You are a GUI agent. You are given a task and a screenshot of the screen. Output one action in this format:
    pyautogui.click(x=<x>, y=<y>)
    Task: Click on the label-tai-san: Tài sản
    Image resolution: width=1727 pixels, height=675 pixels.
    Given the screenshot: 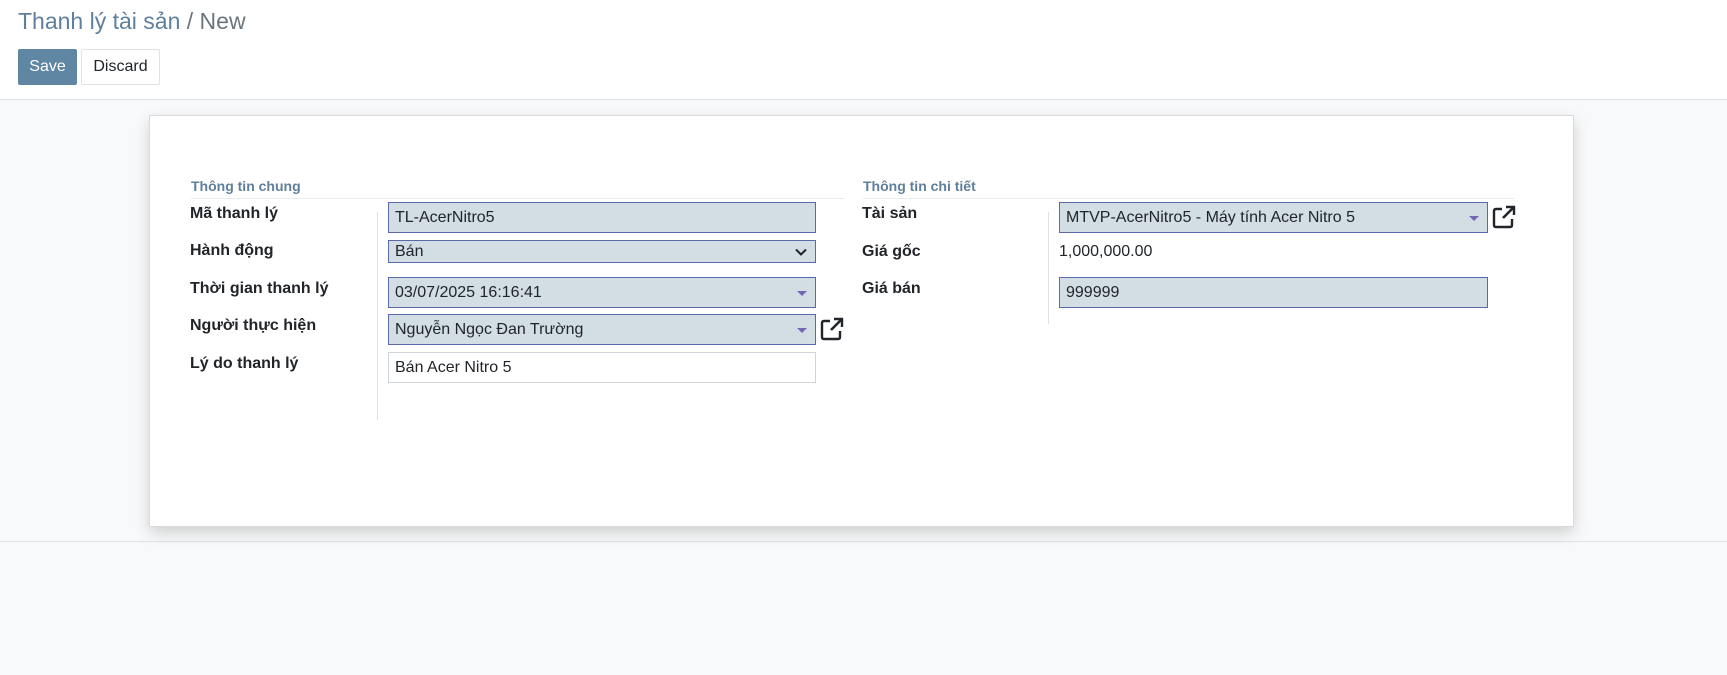 What is the action you would take?
    pyautogui.click(x=890, y=213)
    